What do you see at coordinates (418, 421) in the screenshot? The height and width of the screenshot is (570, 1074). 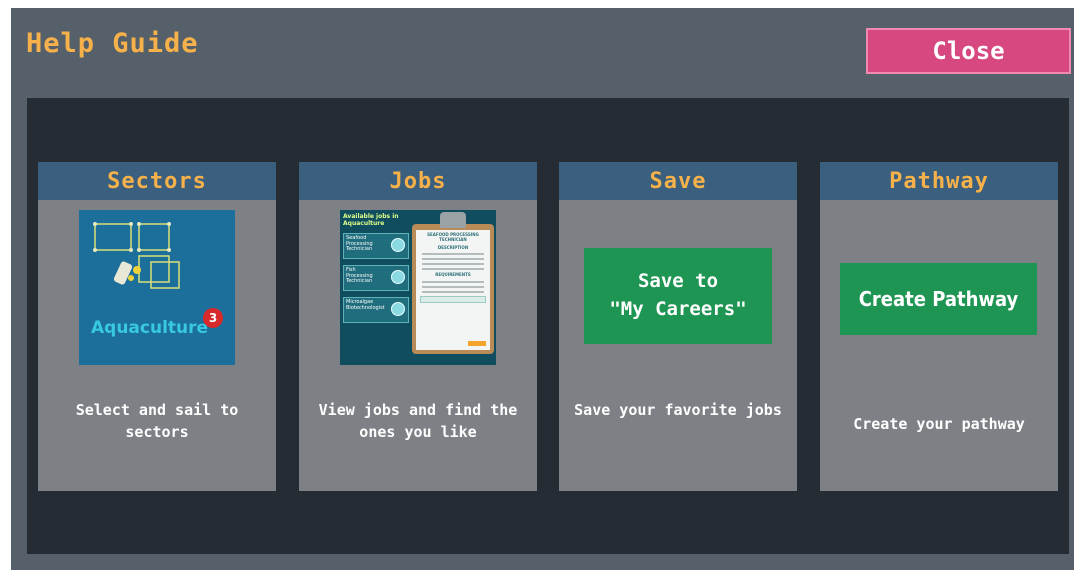 I see `card-description: View jobs and find the ones you like` at bounding box center [418, 421].